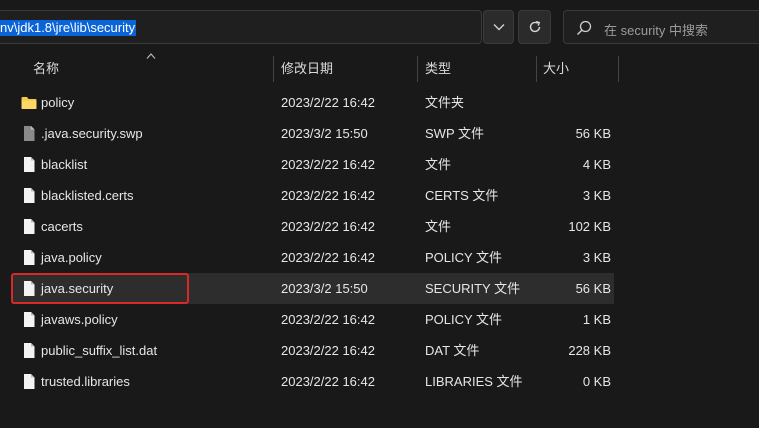 Image resolution: width=759 pixels, height=428 pixels. I want to click on file-size: 228 KB, so click(589, 350).